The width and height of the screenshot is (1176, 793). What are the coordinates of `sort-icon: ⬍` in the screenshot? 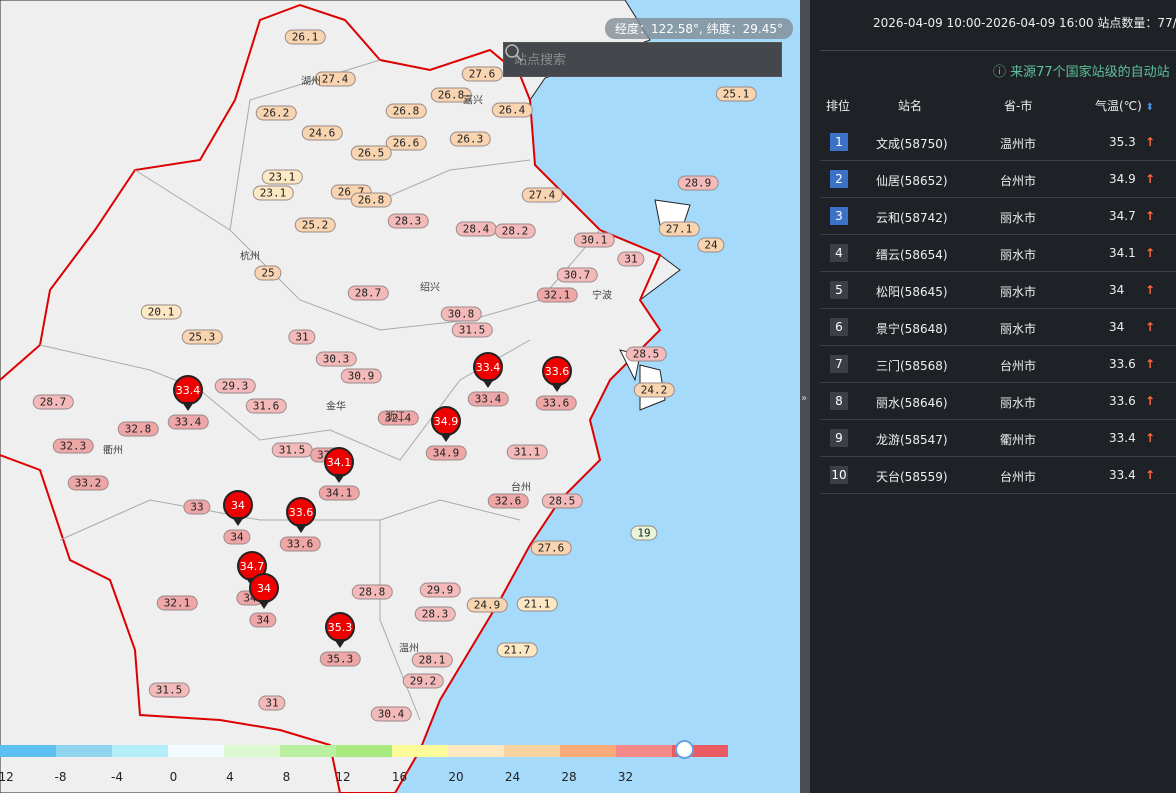 It's located at (1150, 107).